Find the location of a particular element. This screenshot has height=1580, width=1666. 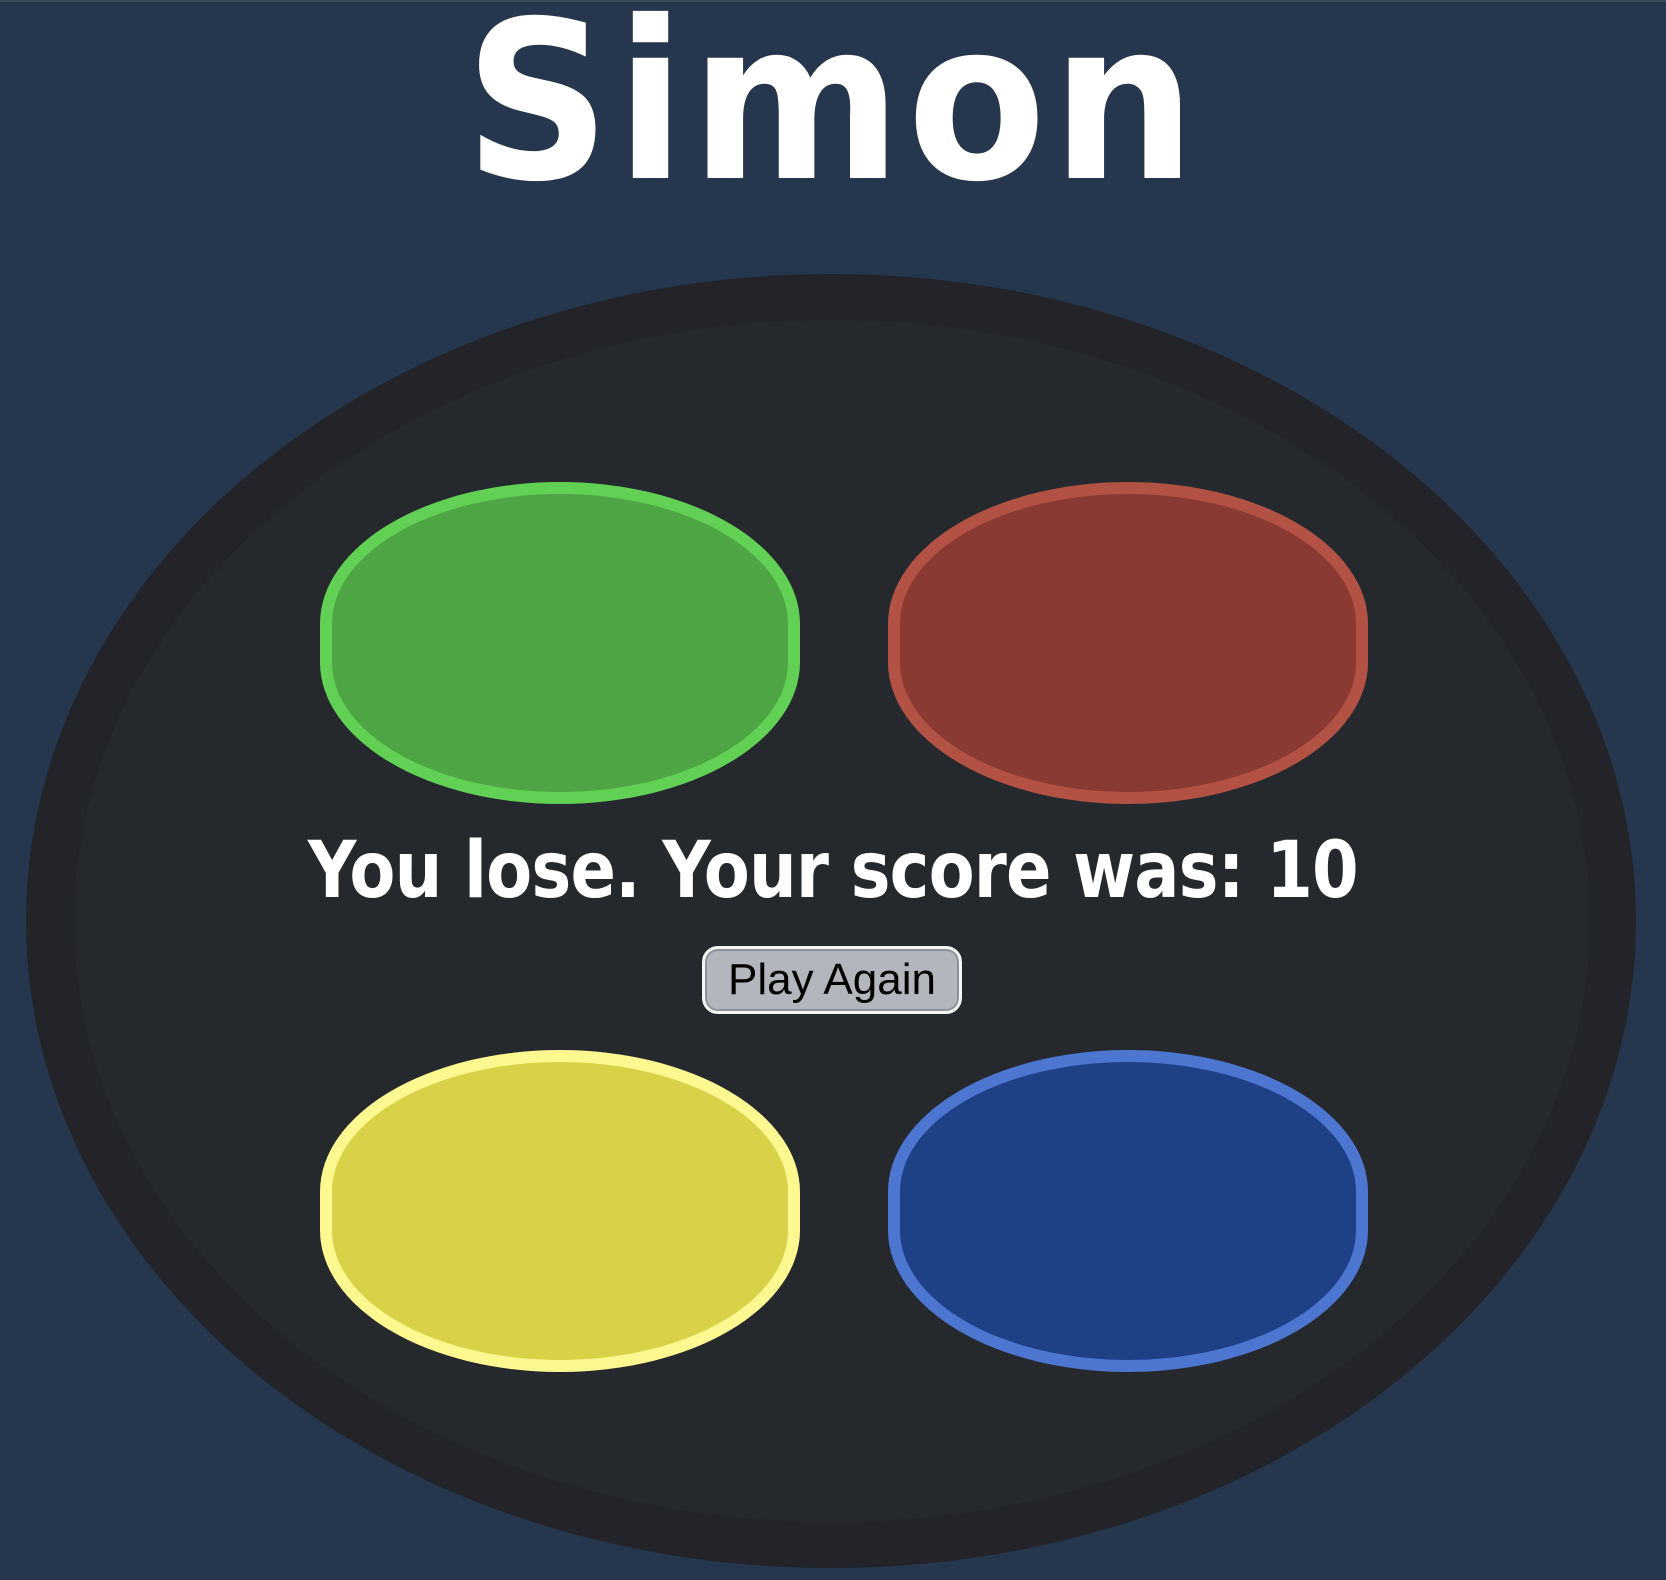

yellow-pad-button is located at coordinates (560, 1211).